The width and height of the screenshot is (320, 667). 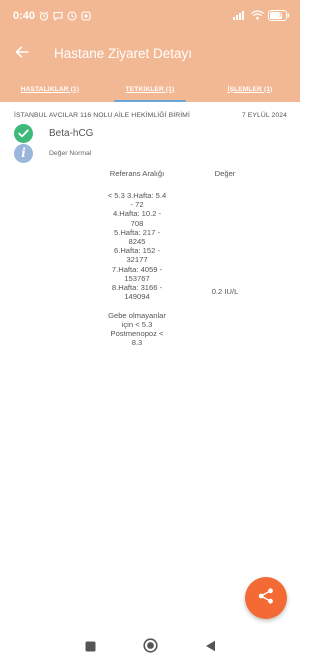 I want to click on system-nav-bar, so click(x=150, y=647).